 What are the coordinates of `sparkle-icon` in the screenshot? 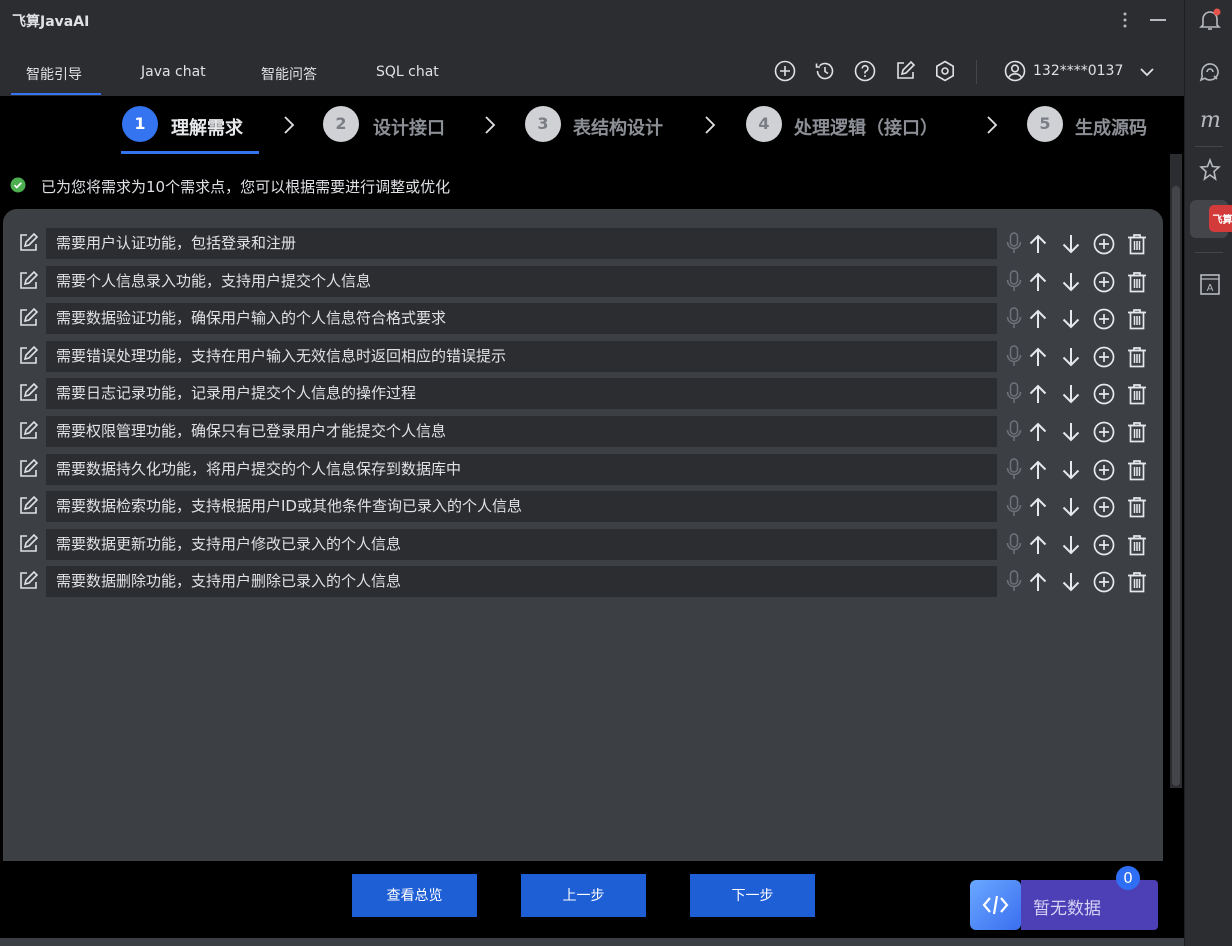 It's located at (1210, 170).